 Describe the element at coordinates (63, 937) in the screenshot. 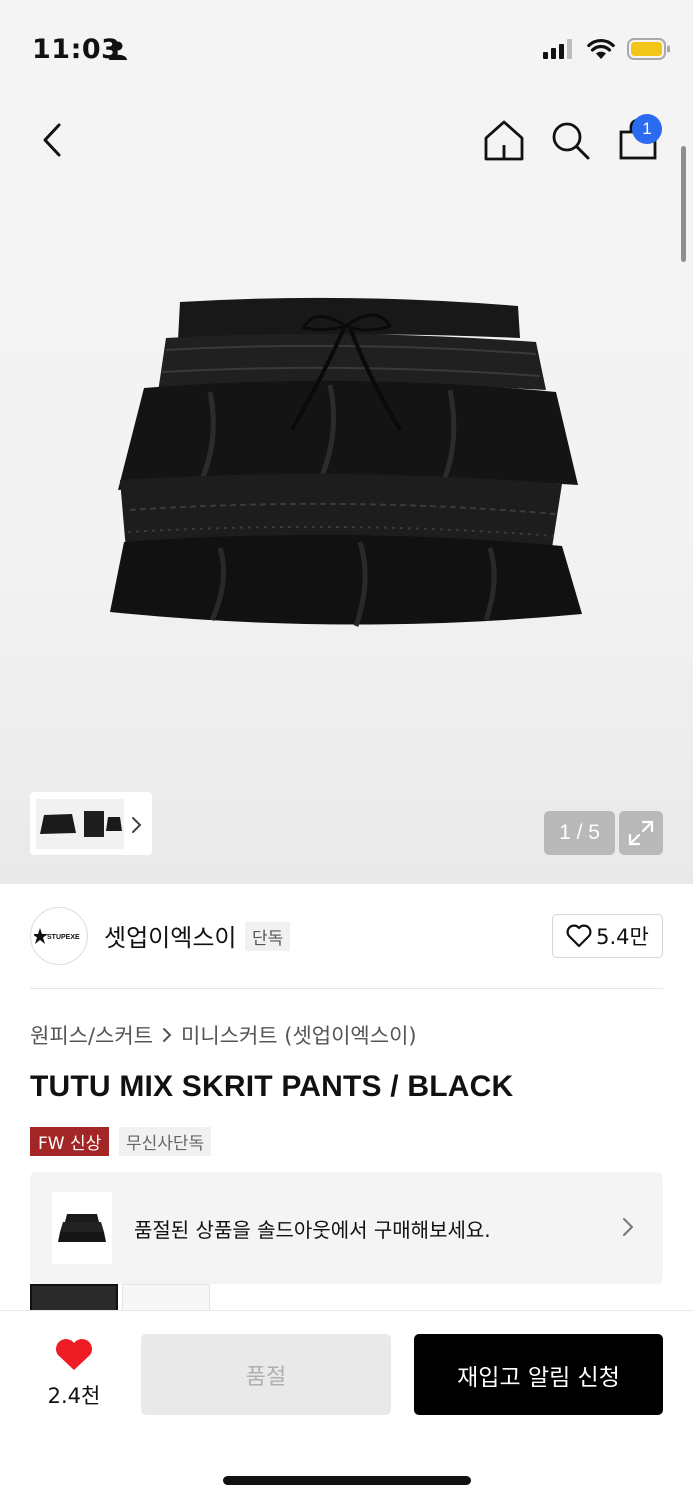

I see `svg-text: STUPEXE` at that location.